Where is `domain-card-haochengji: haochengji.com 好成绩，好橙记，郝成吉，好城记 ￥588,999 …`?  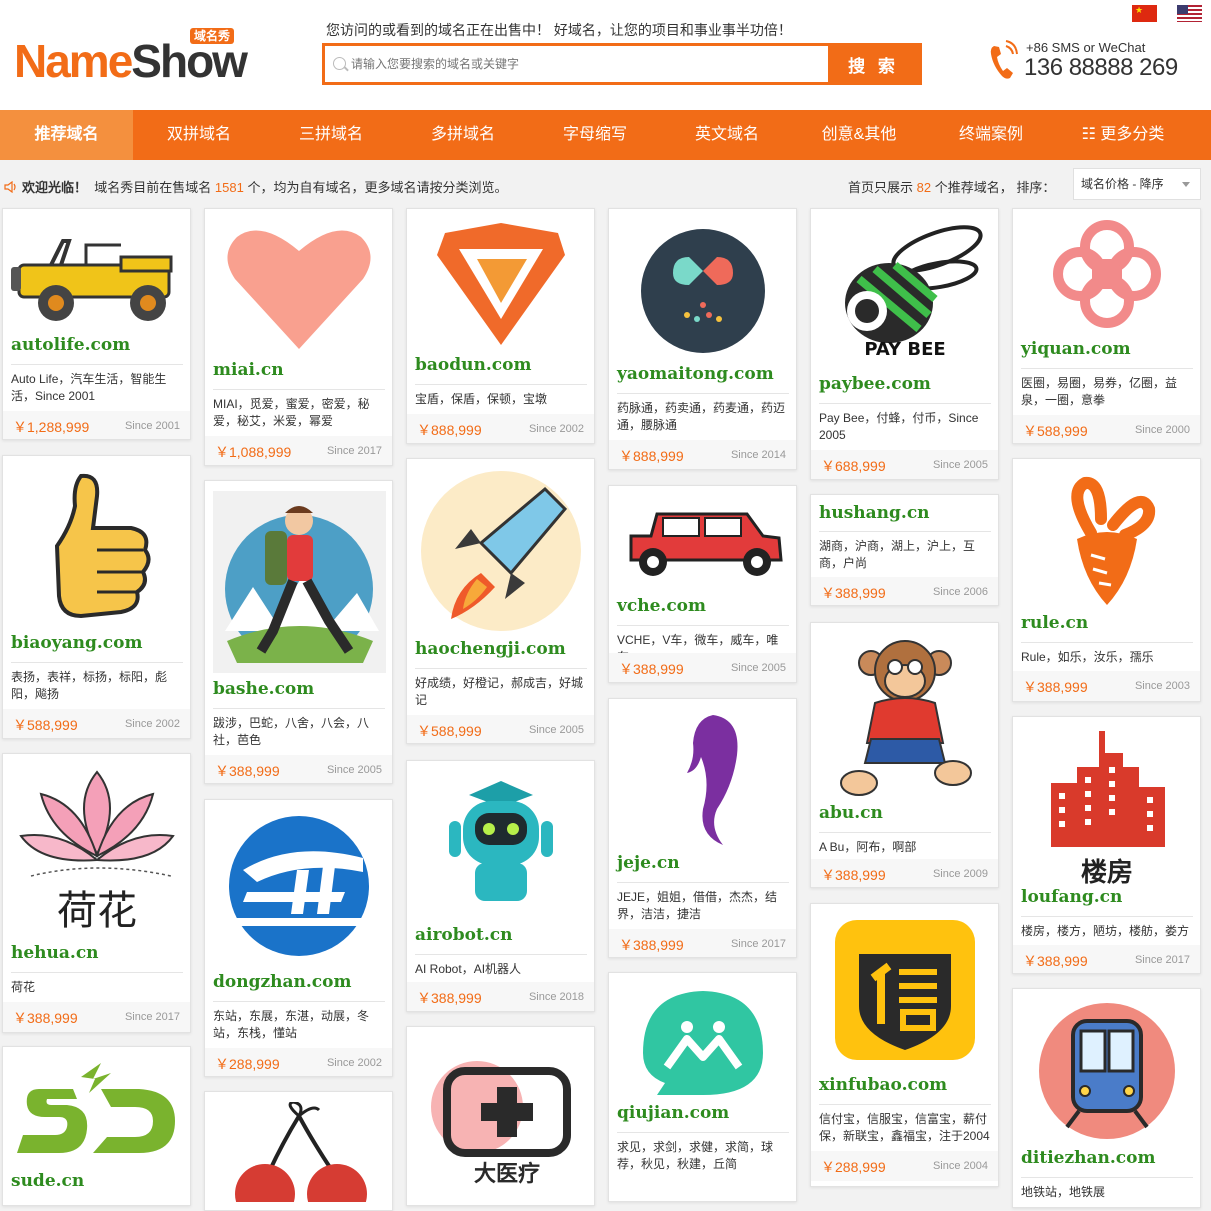 domain-card-haochengji: haochengji.com 好成绩，好橙记，郝成吉，好城记 ￥588,999 … is located at coordinates (500, 601).